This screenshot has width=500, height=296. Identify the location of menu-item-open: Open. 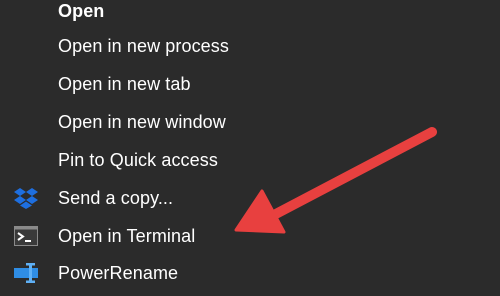
(250, 15).